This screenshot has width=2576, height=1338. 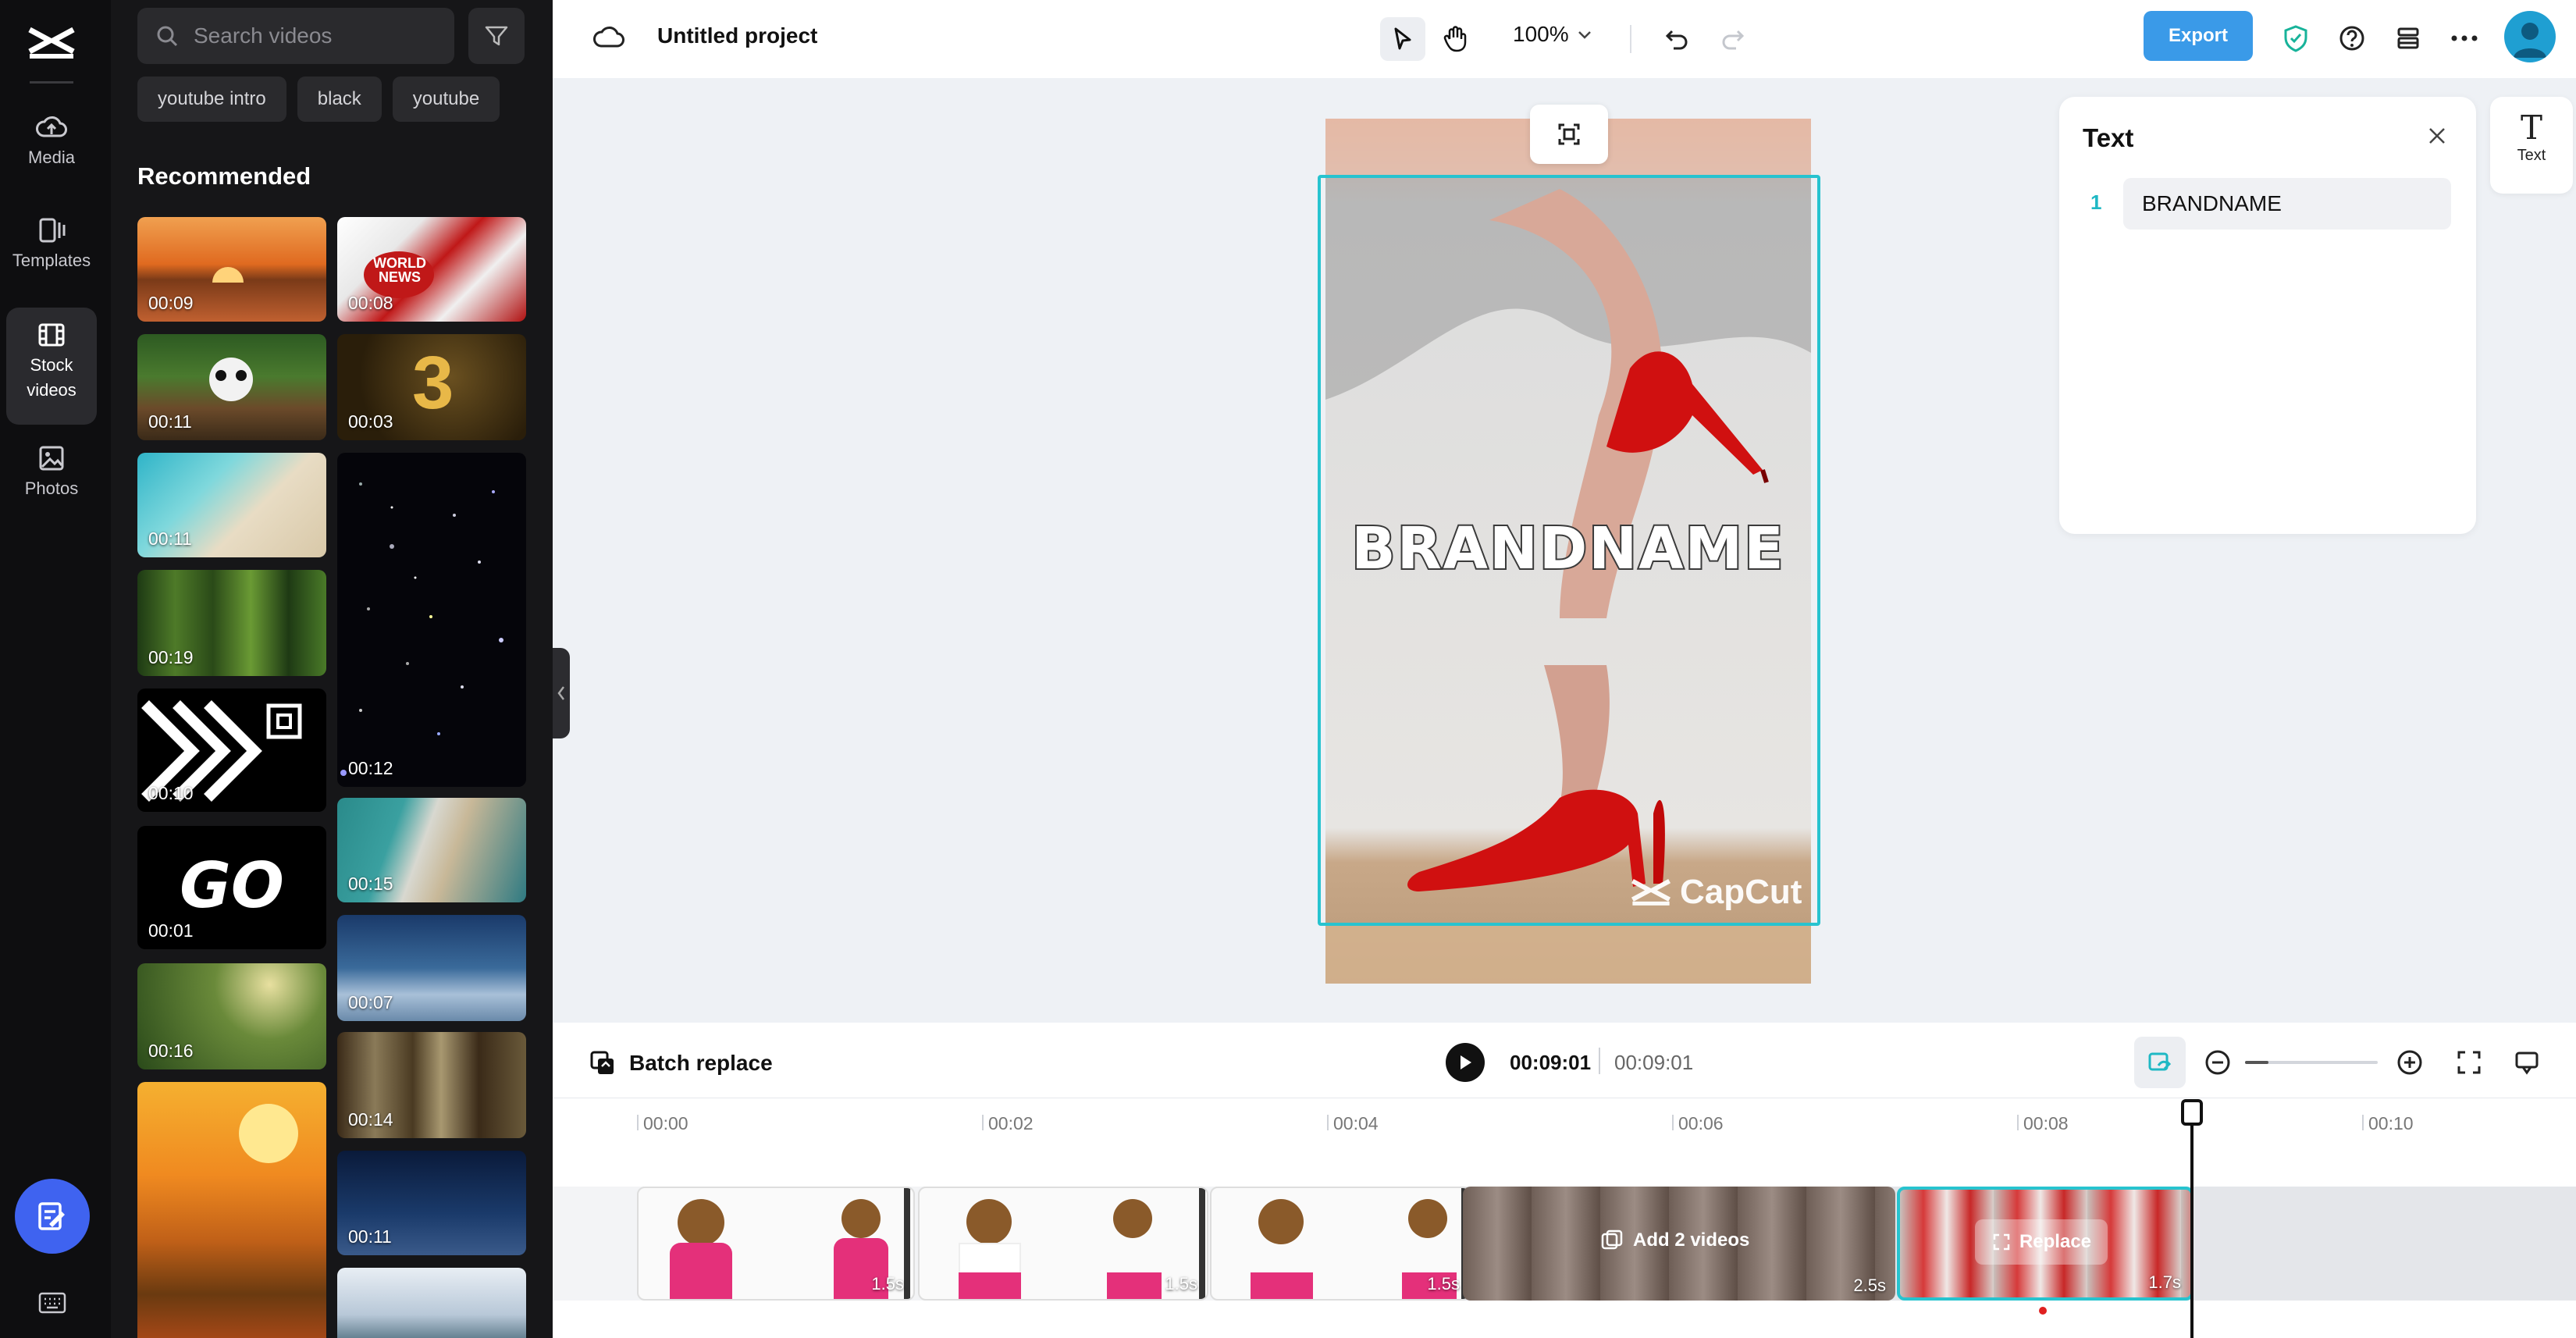 I want to click on video-thumbnail: WORLD NEWS 00:08, so click(x=431, y=270).